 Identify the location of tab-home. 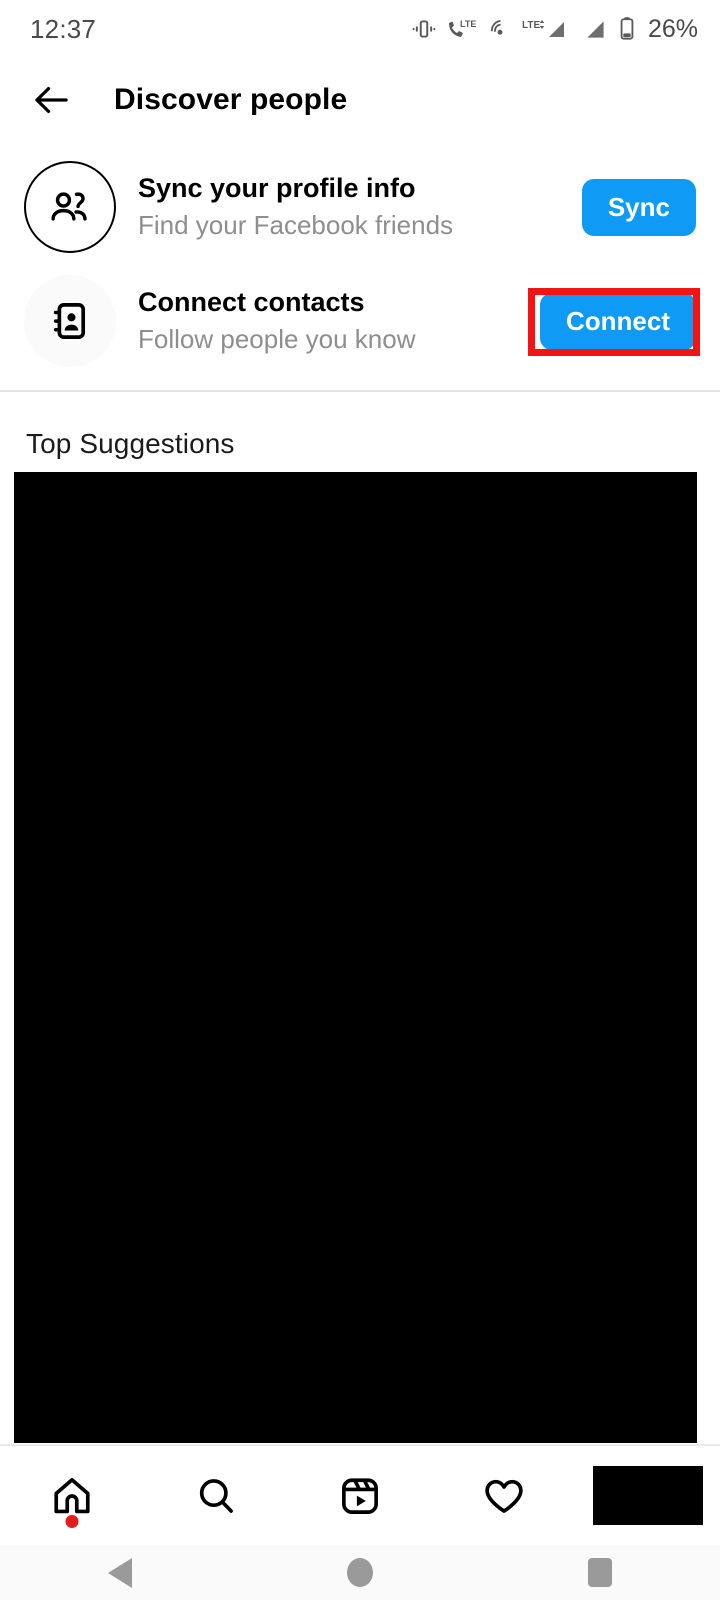
(72, 1495).